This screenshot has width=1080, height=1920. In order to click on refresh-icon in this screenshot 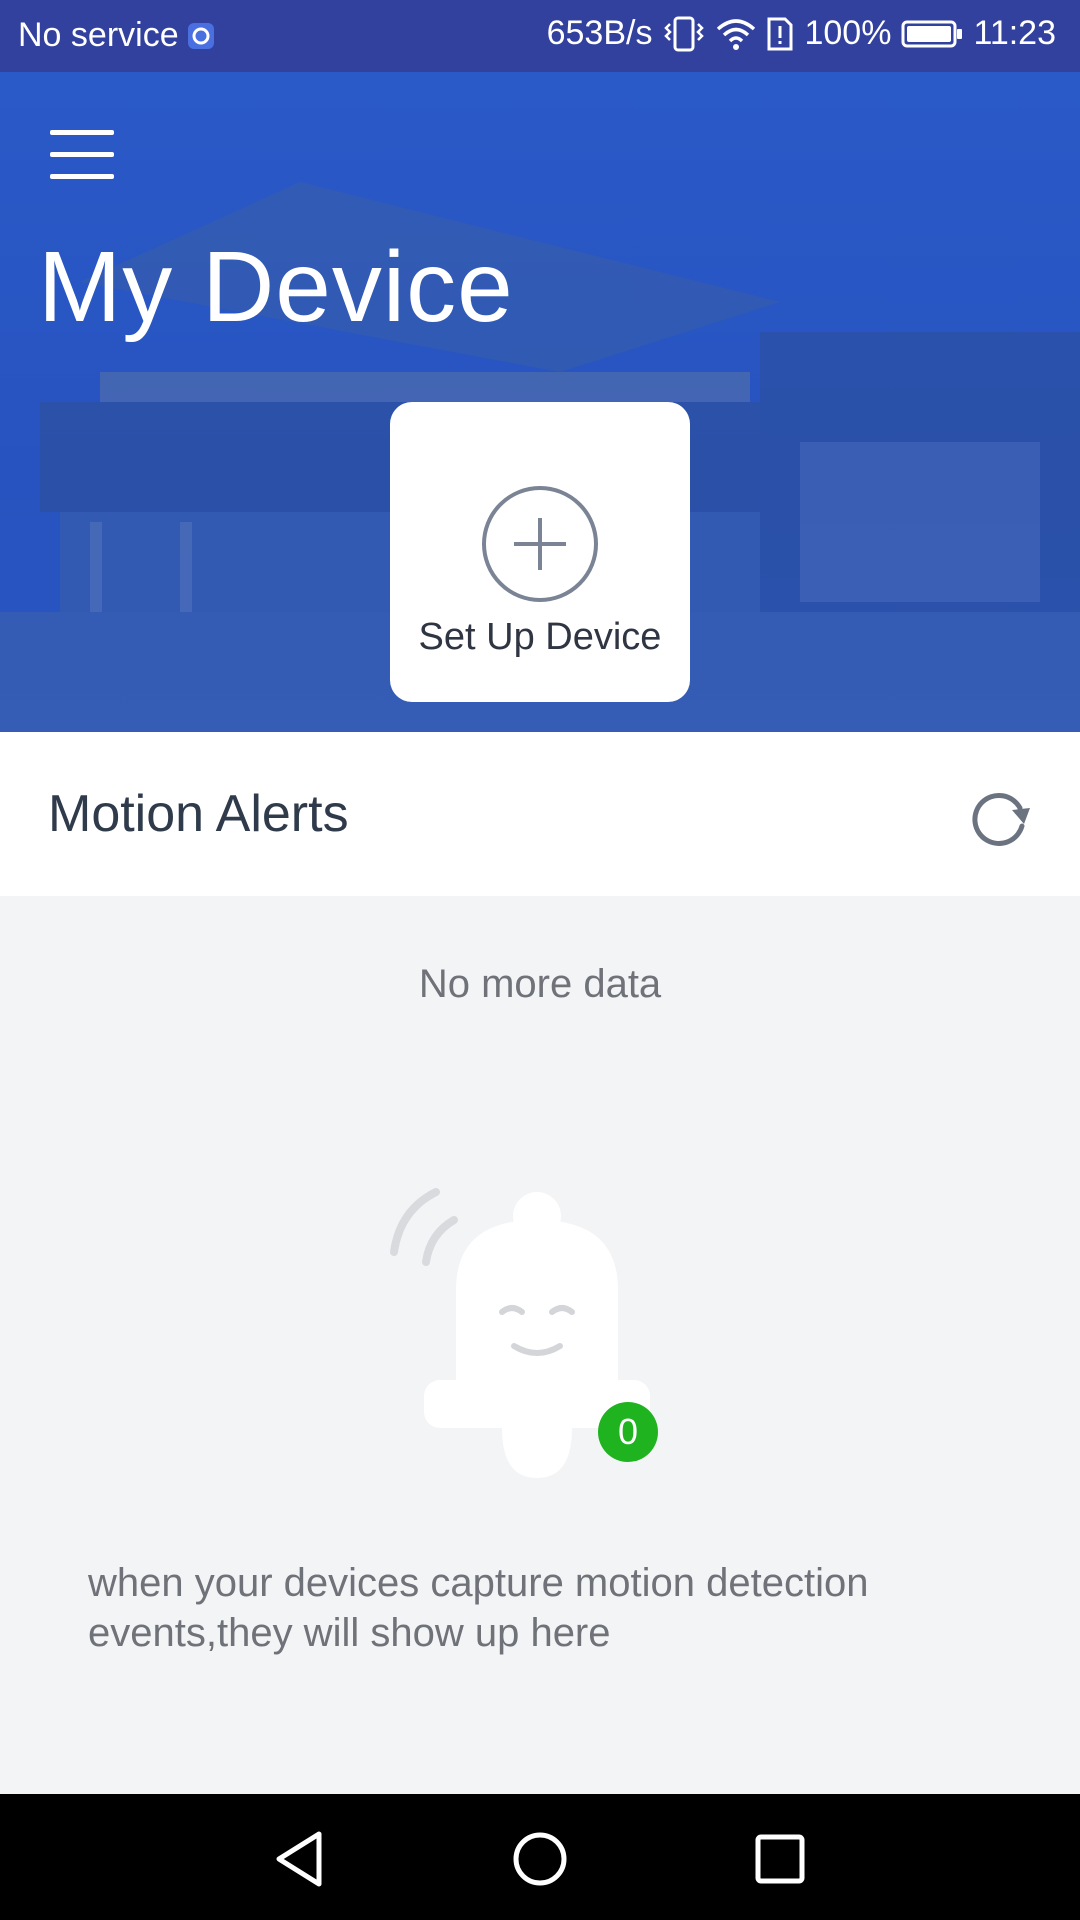, I will do `click(999, 817)`.